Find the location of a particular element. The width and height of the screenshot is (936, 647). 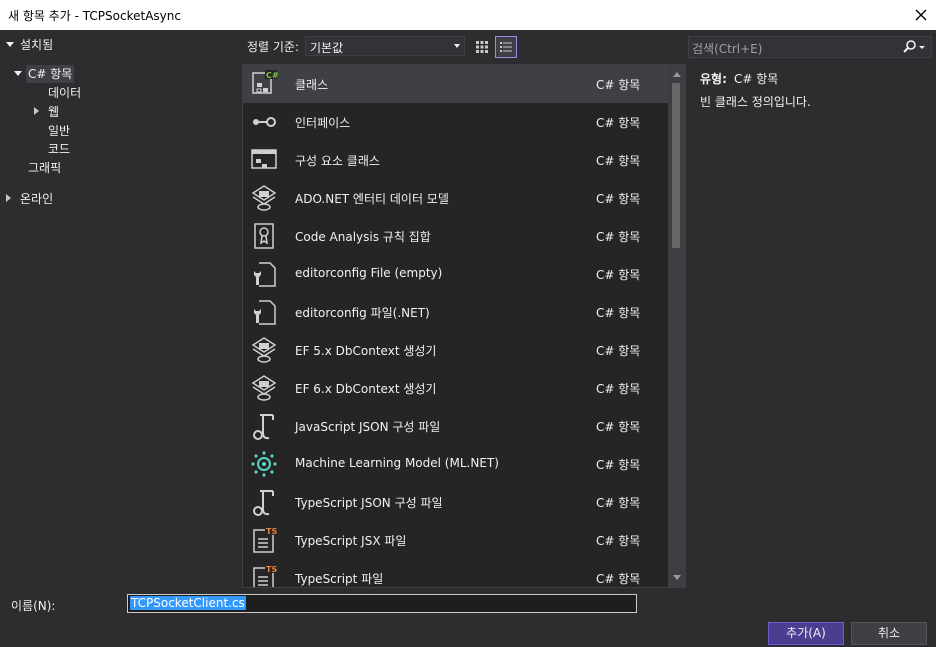

template-row: 구성 요소 클래스 C# 항목 is located at coordinates (456, 160).